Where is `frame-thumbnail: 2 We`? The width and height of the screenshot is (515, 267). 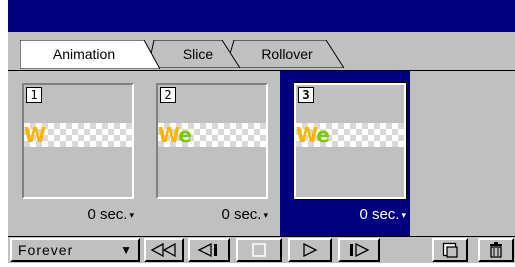
frame-thumbnail: 2 We is located at coordinates (212, 141).